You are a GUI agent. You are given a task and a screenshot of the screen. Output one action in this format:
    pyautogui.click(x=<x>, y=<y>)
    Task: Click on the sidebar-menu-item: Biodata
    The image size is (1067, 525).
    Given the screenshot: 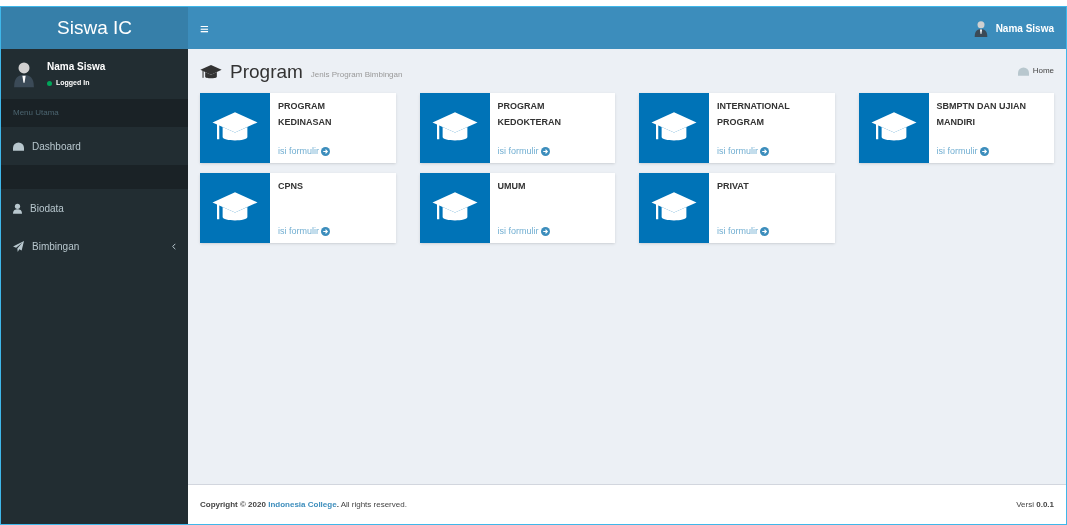 What is the action you would take?
    pyautogui.click(x=94, y=208)
    